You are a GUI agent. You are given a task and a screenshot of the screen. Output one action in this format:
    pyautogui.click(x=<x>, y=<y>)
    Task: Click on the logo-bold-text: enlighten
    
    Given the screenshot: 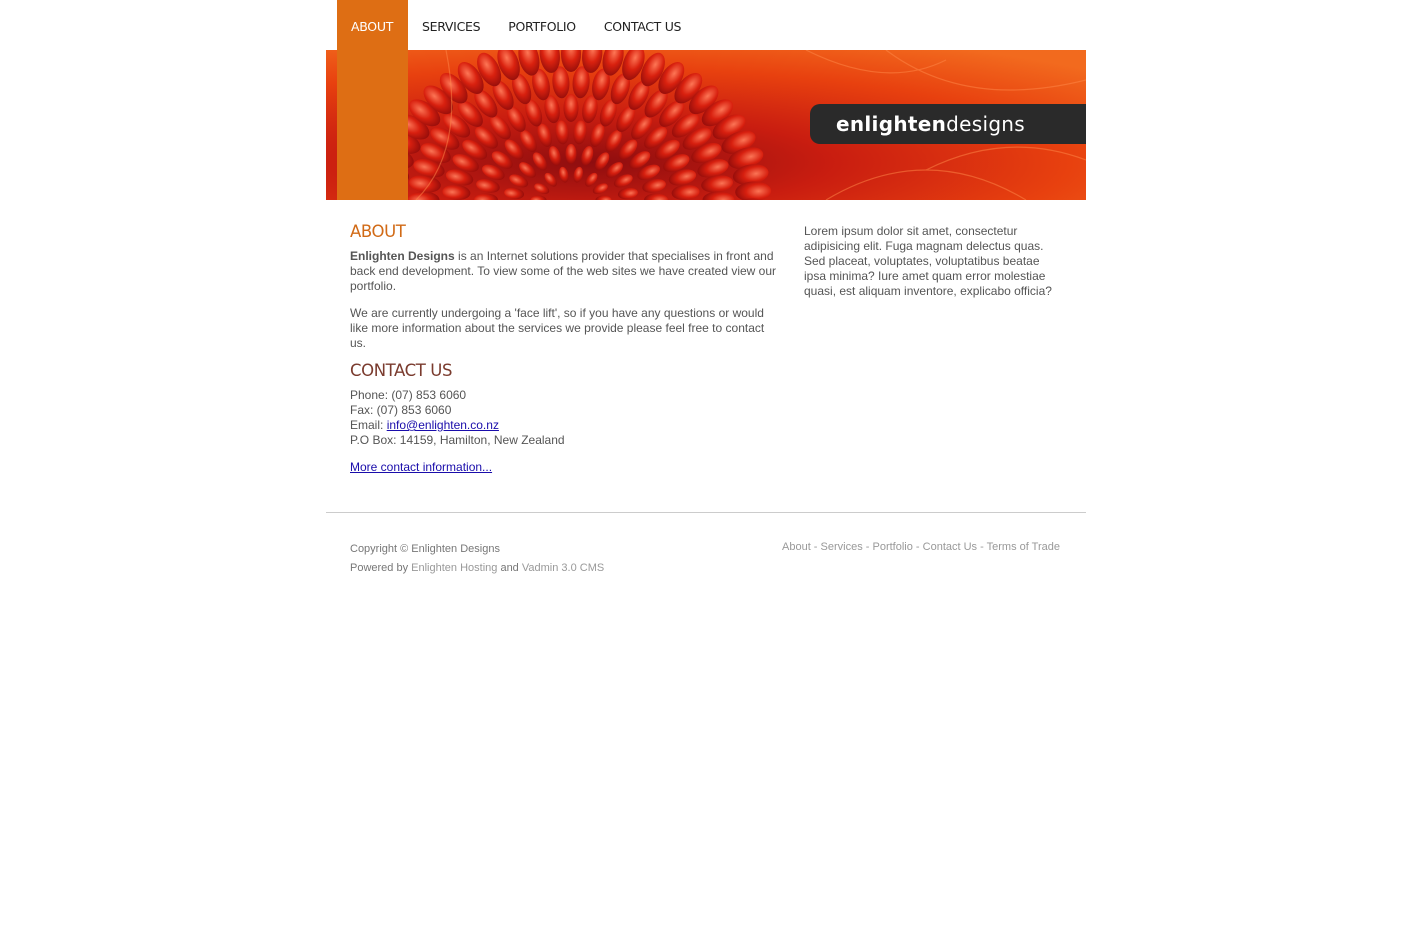 What is the action you would take?
    pyautogui.click(x=891, y=124)
    